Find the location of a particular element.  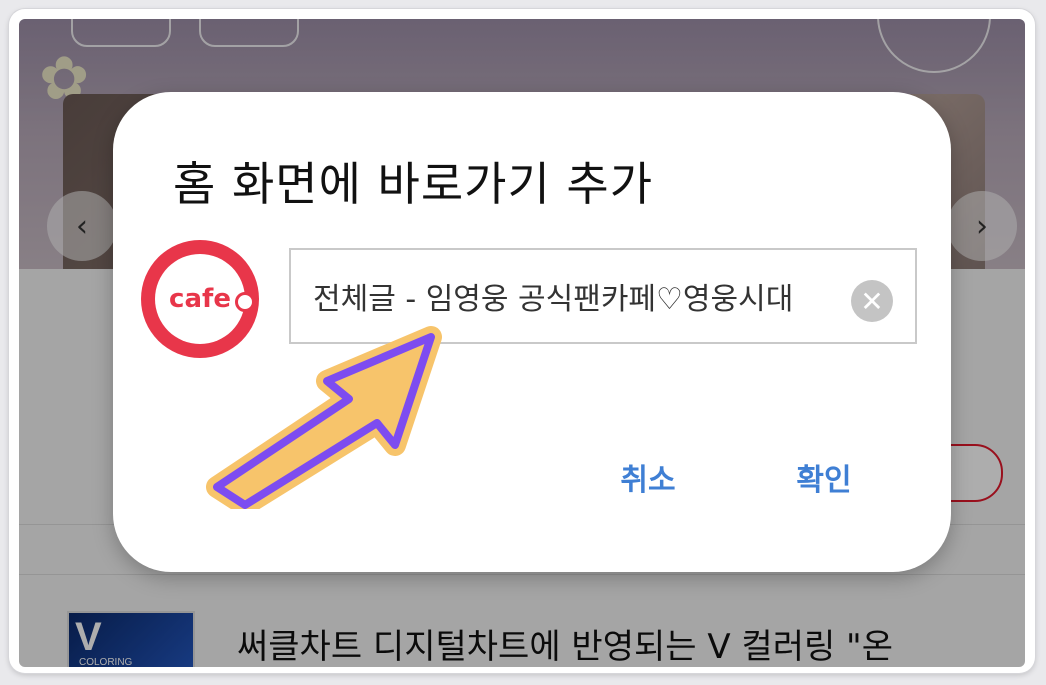

confirm-button: 확인 is located at coordinates (824, 477).